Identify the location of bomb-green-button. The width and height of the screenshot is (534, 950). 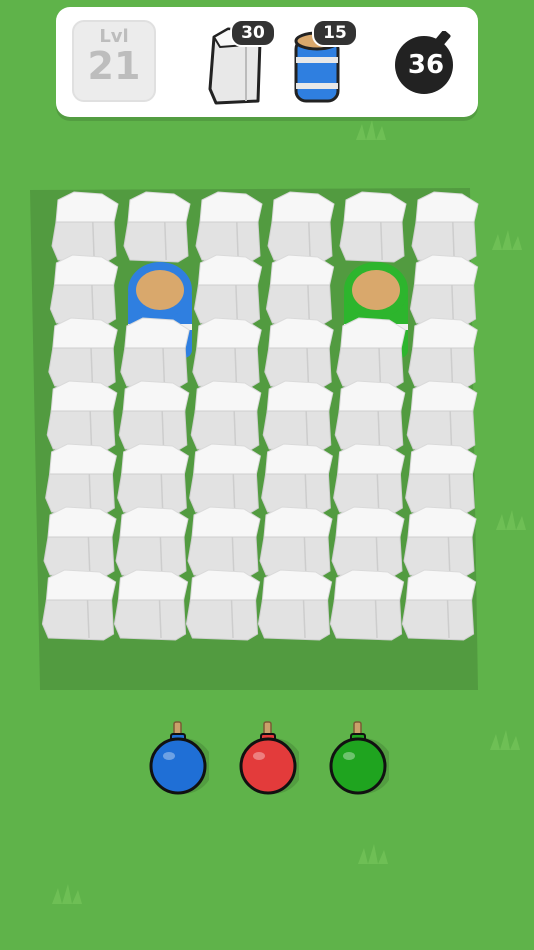
(360, 757).